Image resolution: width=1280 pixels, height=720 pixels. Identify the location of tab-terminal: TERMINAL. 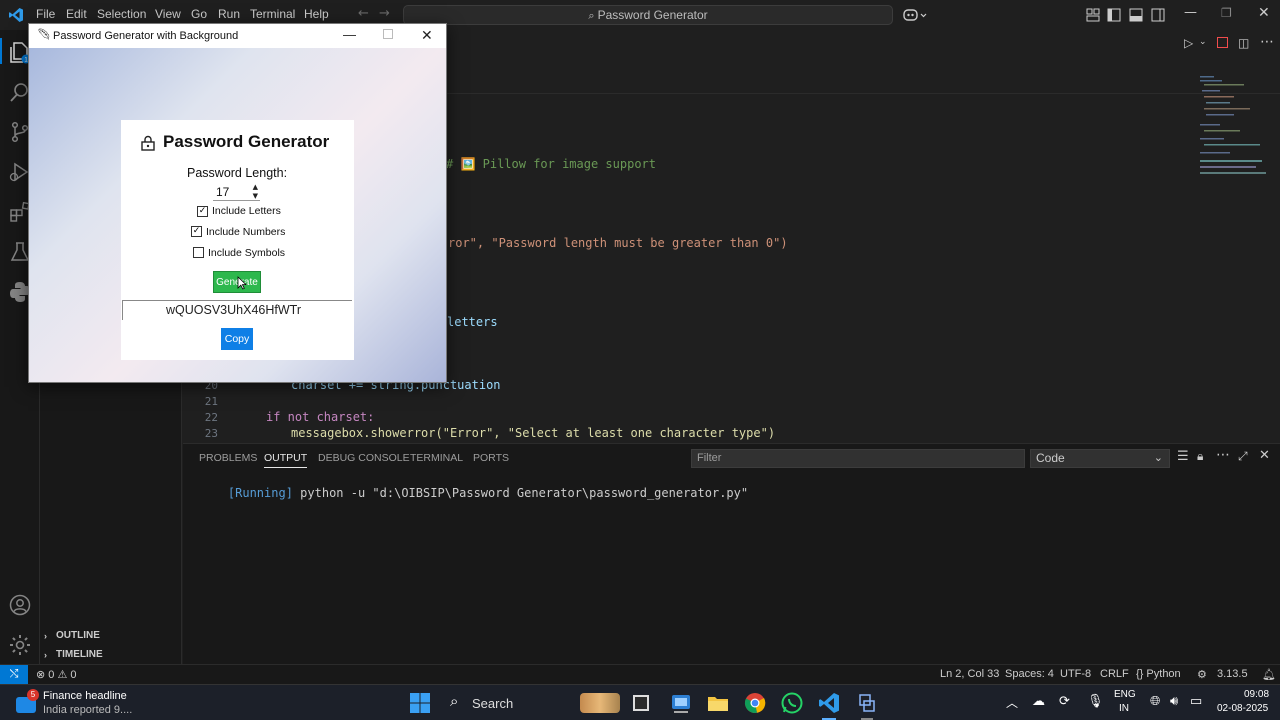
(436, 458).